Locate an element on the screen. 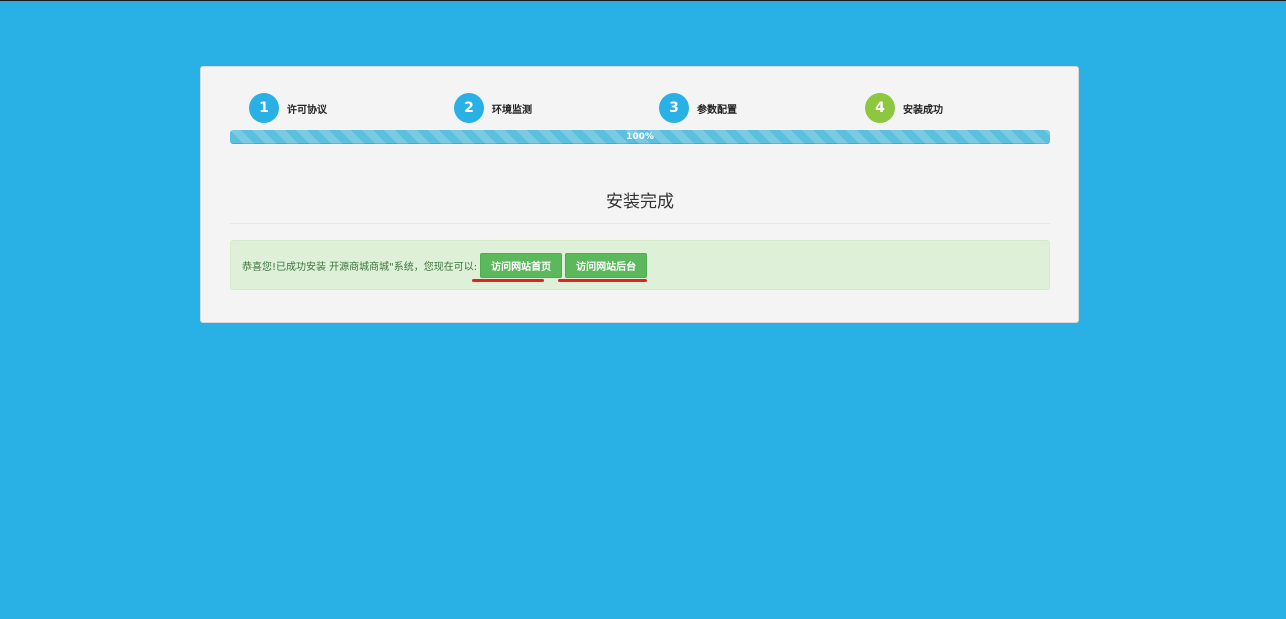 The image size is (1286, 619). progress-bar: 100% is located at coordinates (640, 137).